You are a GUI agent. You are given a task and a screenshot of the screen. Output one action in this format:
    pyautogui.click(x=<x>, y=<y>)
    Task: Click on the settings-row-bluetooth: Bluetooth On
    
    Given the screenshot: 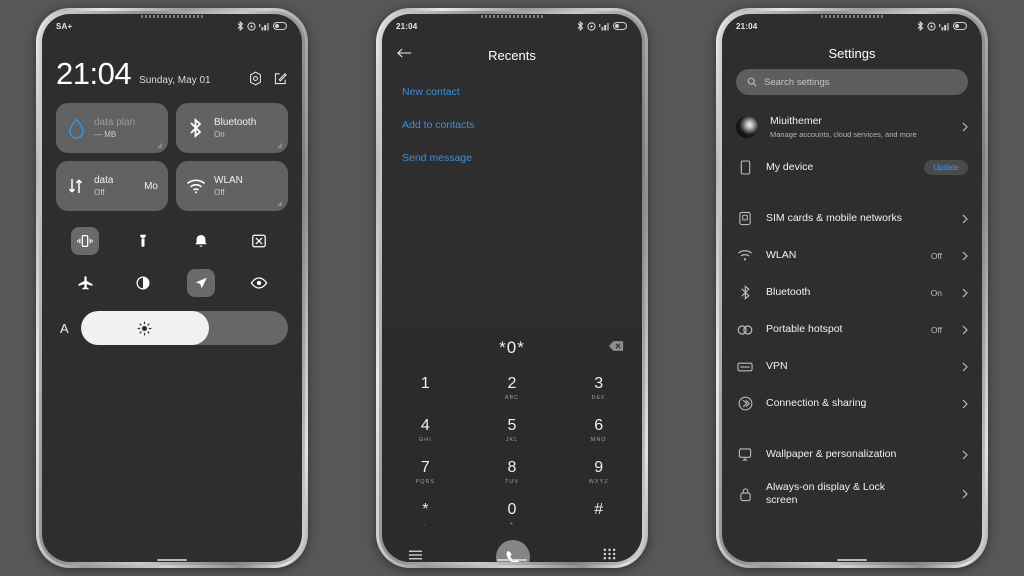 What is the action you would take?
    pyautogui.click(x=852, y=292)
    